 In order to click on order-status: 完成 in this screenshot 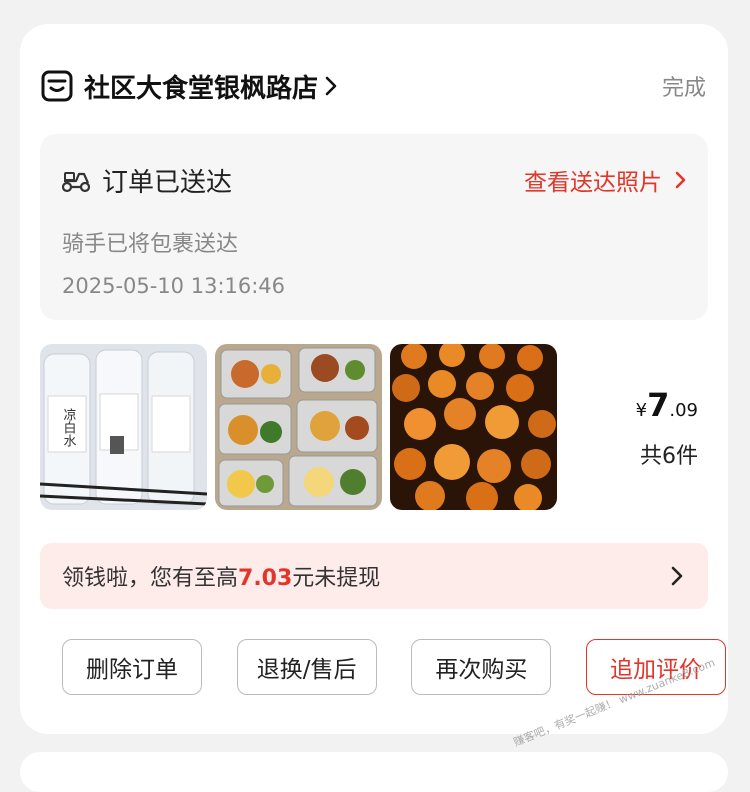, I will do `click(683, 88)`.